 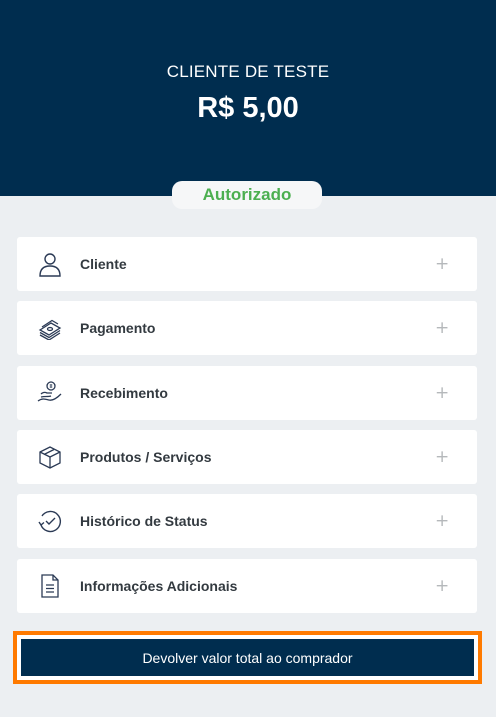 What do you see at coordinates (50, 457) in the screenshot?
I see `box-icon` at bounding box center [50, 457].